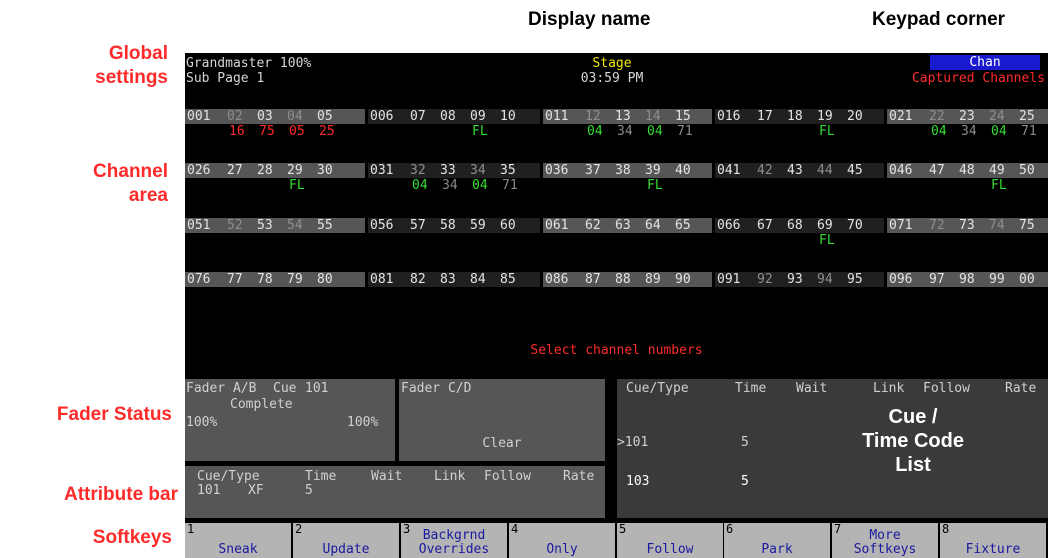  Describe the element at coordinates (418, 116) in the screenshot. I see `channel-number: 07` at that location.